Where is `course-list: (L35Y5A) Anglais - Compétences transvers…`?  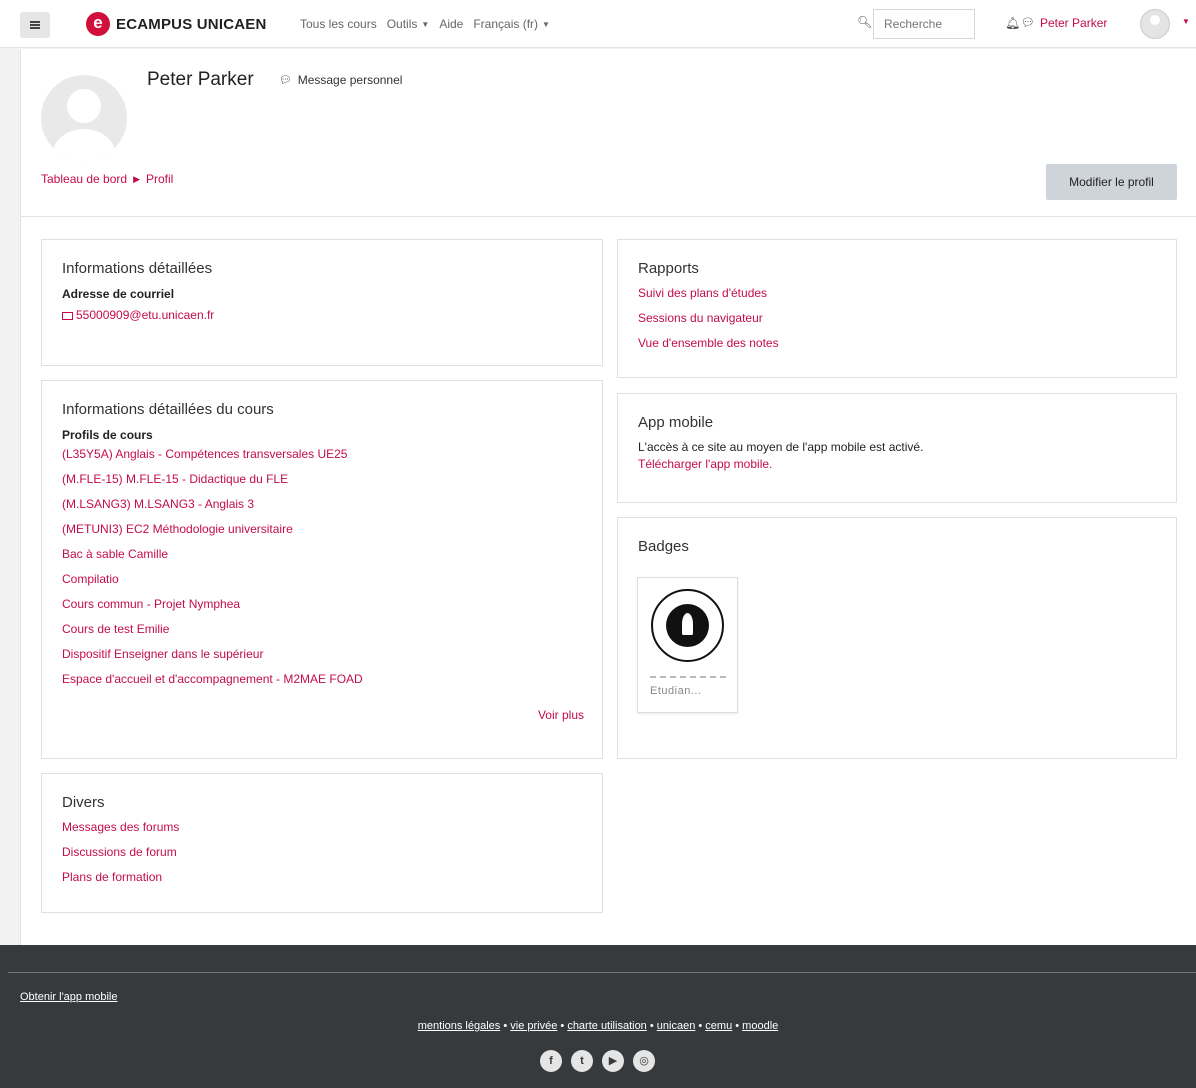 course-list: (L35Y5A) Anglais - Compétences transvers… is located at coordinates (322, 567).